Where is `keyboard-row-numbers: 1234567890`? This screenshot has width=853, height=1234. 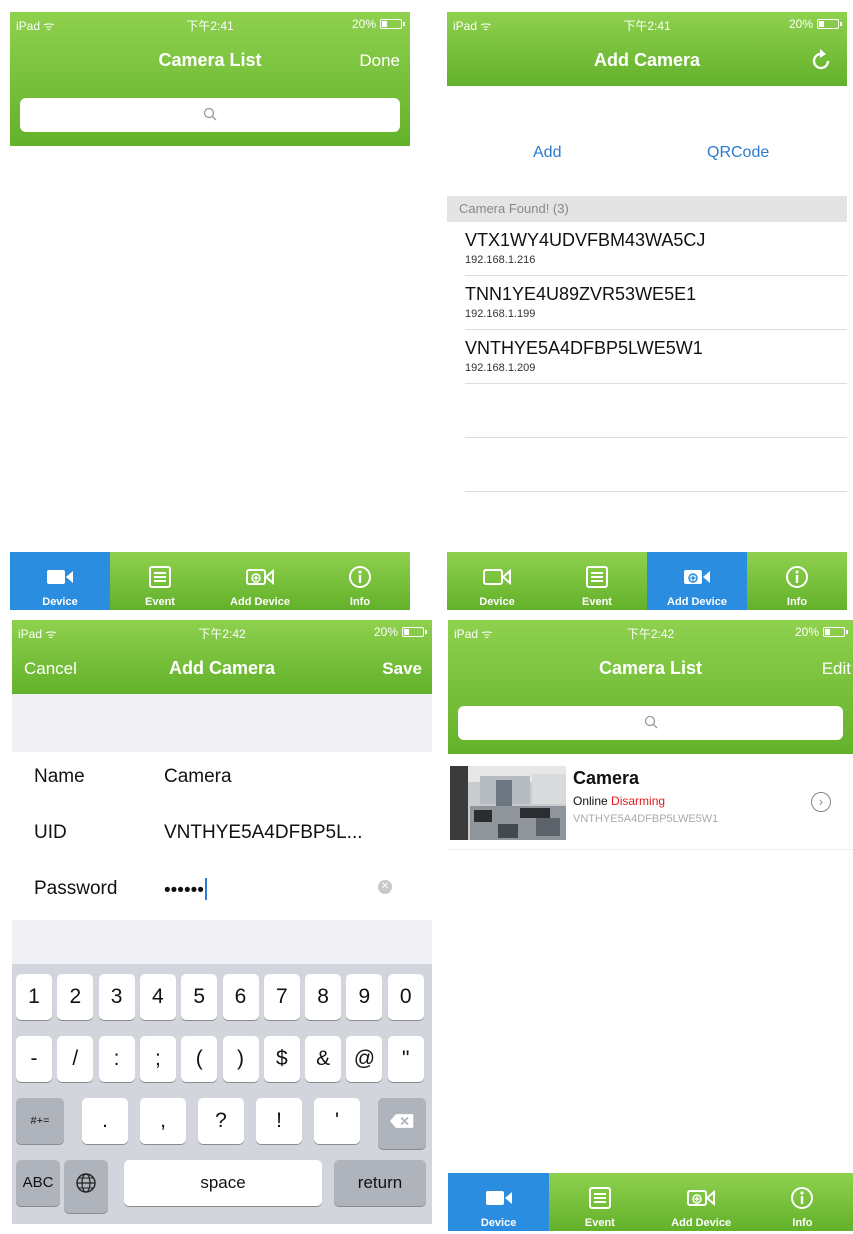
keyboard-row-numbers: 1234567890 is located at coordinates (222, 999).